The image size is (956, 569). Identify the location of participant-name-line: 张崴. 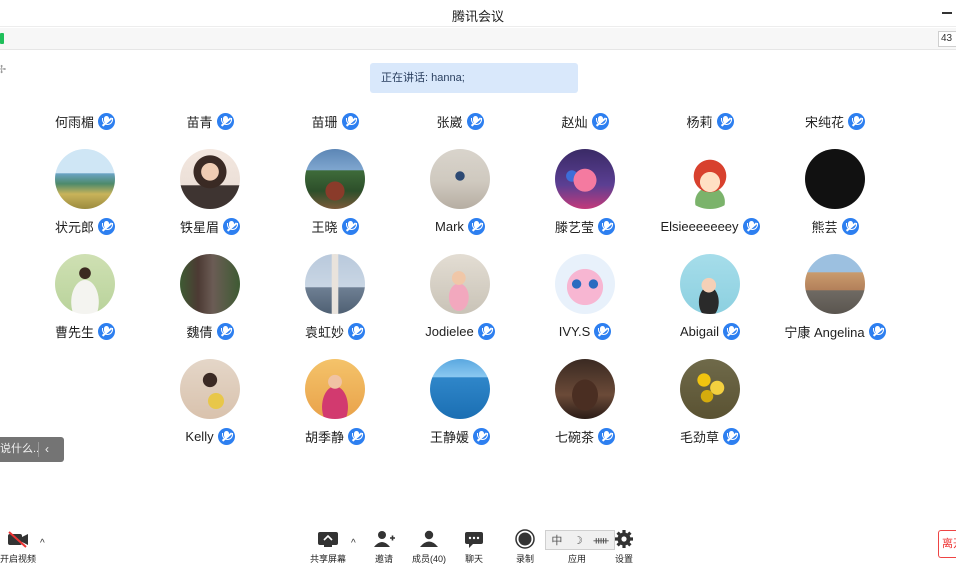
(460, 121).